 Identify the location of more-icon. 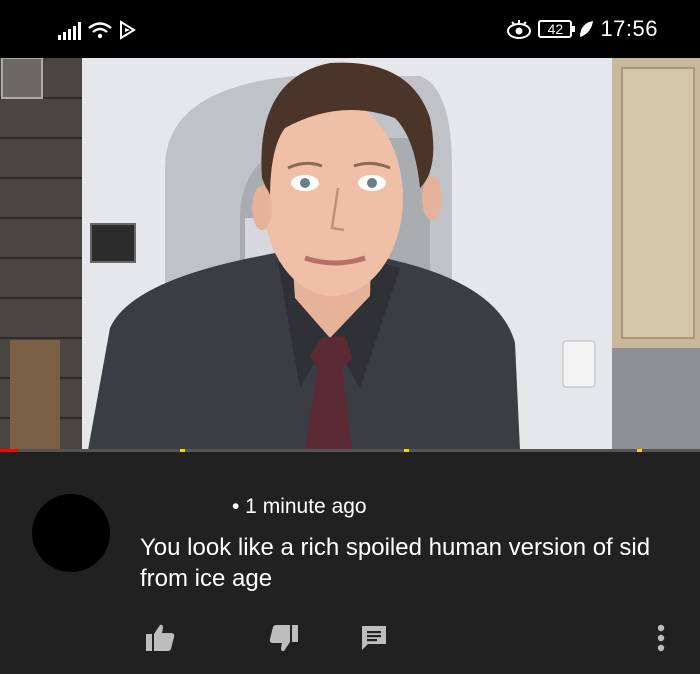
(661, 638).